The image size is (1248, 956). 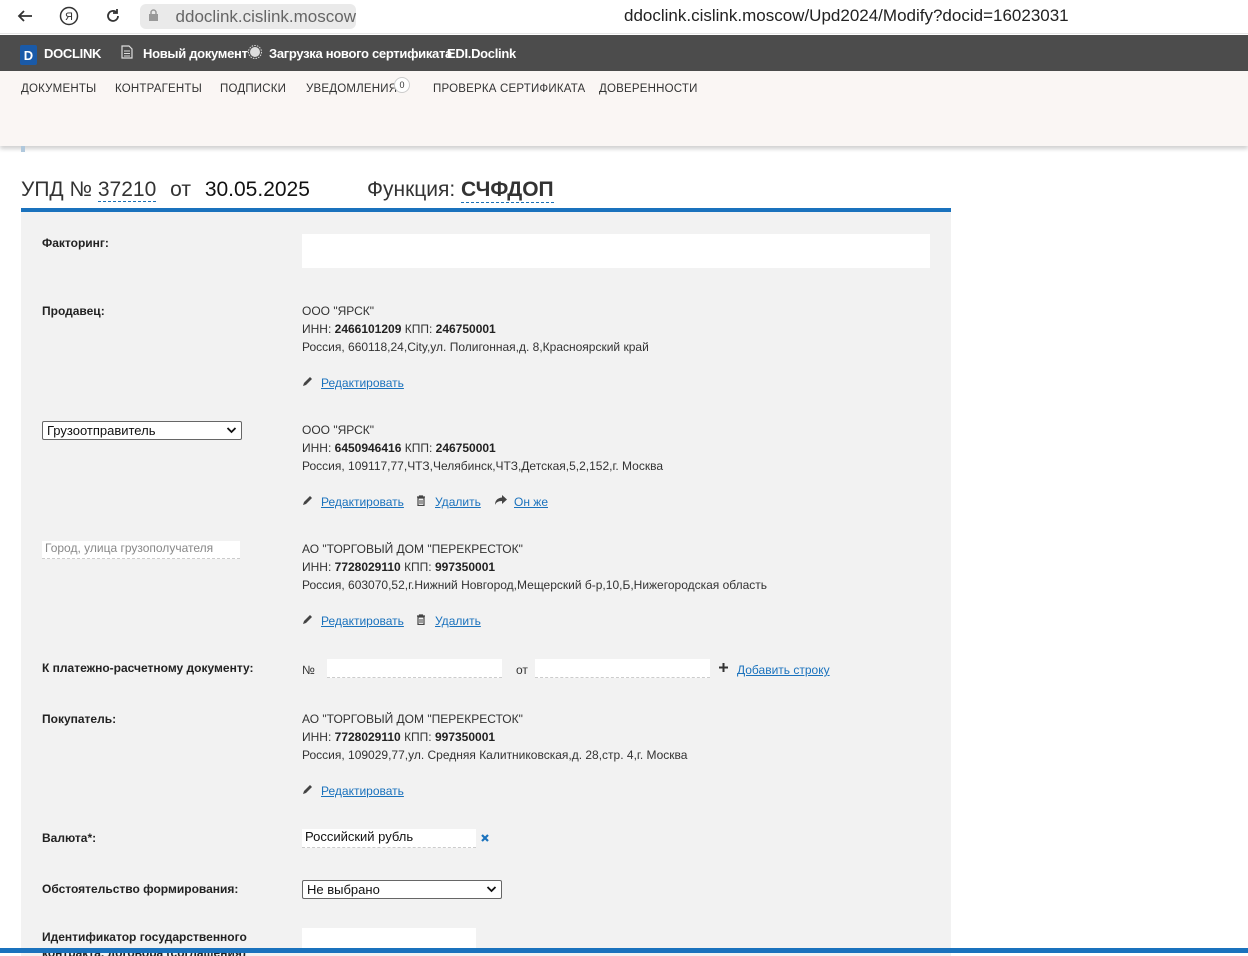 What do you see at coordinates (195, 53) in the screenshot?
I see `new-document-link: Новый документ` at bounding box center [195, 53].